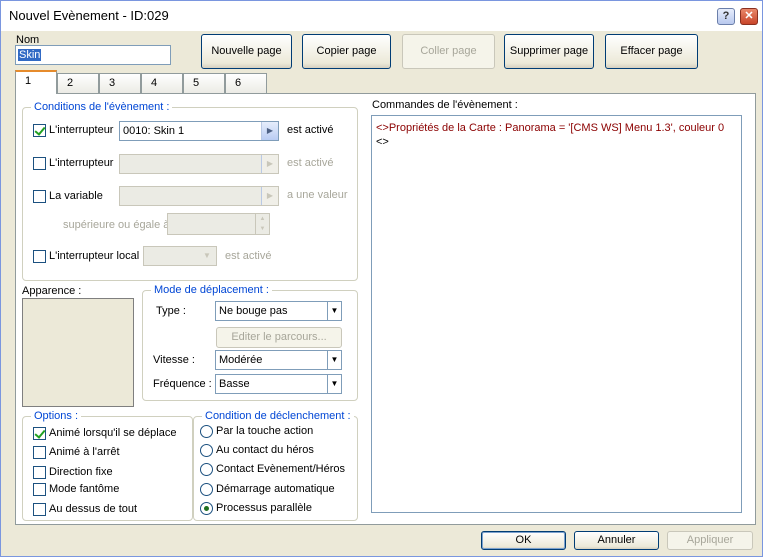 This screenshot has height=557, width=763. Describe the element at coordinates (162, 83) in the screenshot. I see `tab-4: 4` at that location.